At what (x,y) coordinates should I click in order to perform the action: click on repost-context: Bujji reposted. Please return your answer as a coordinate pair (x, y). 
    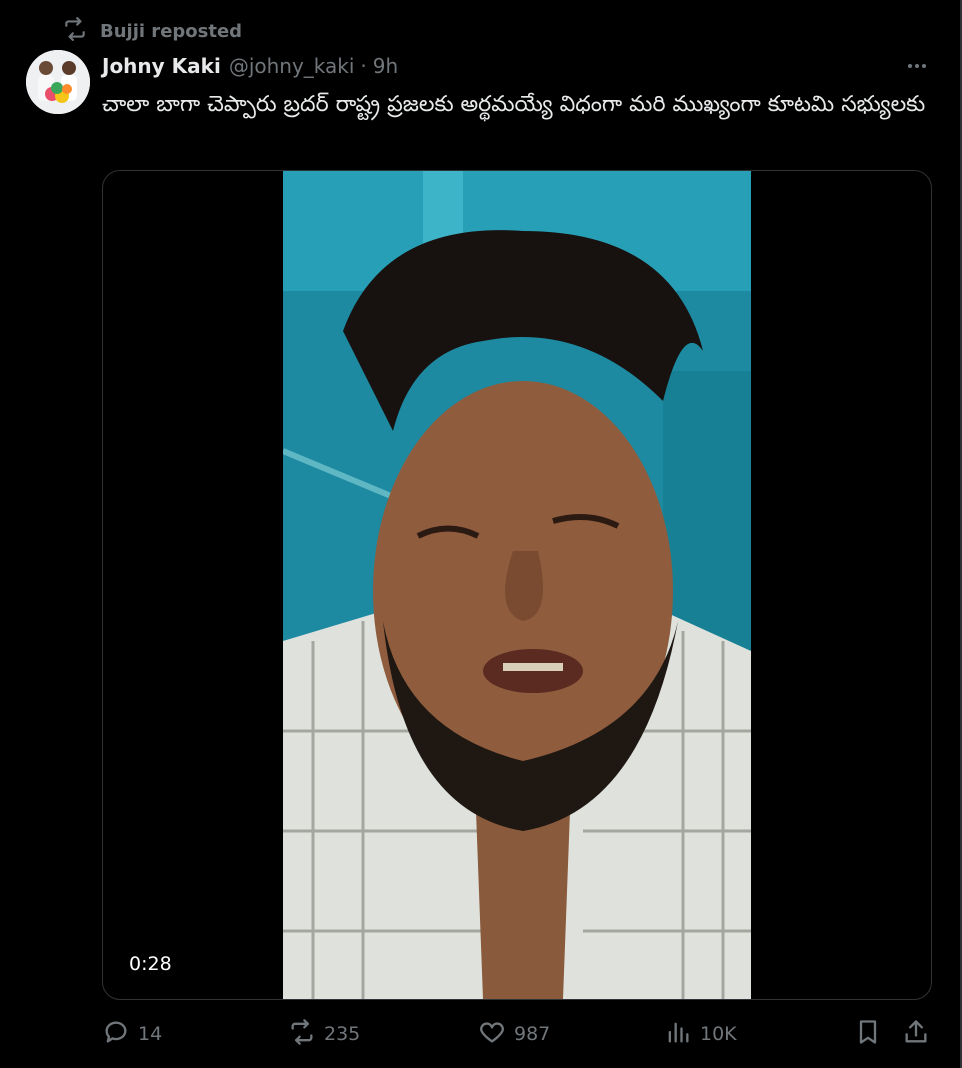
    Looking at the image, I should click on (152, 31).